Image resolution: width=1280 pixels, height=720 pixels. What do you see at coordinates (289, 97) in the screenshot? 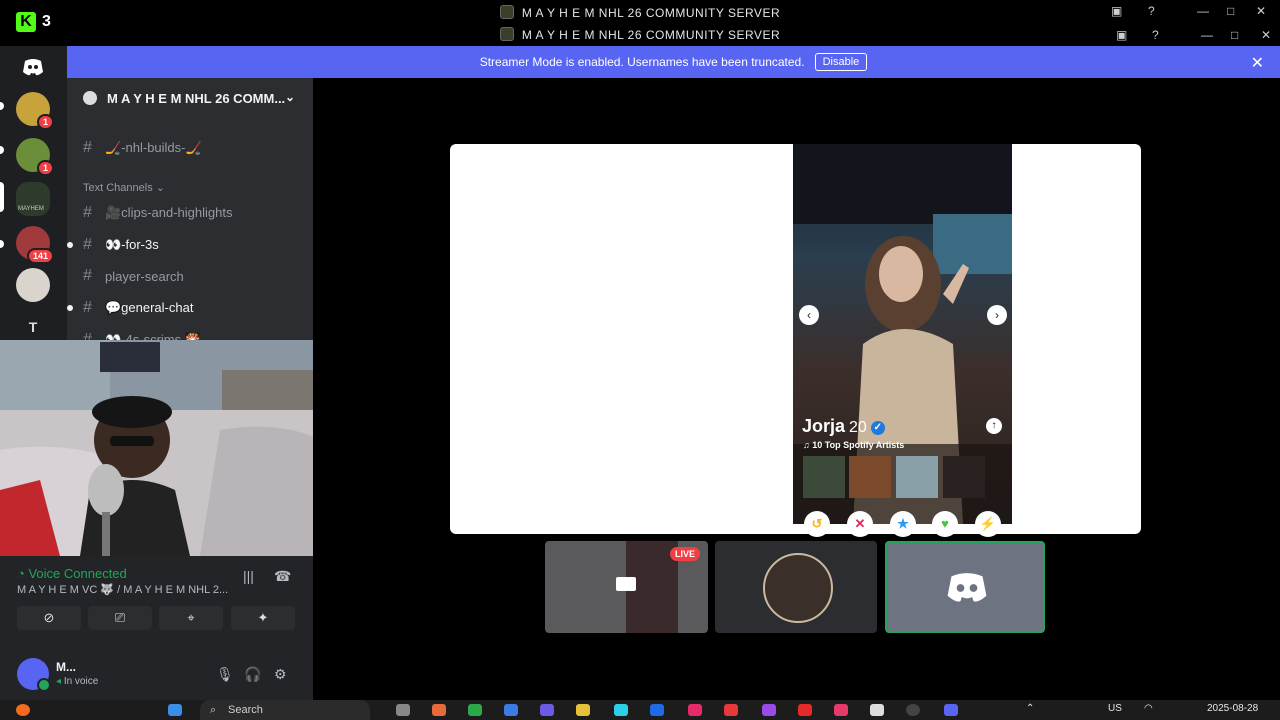
I see `chevron-down-icon: ⌄` at bounding box center [289, 97].